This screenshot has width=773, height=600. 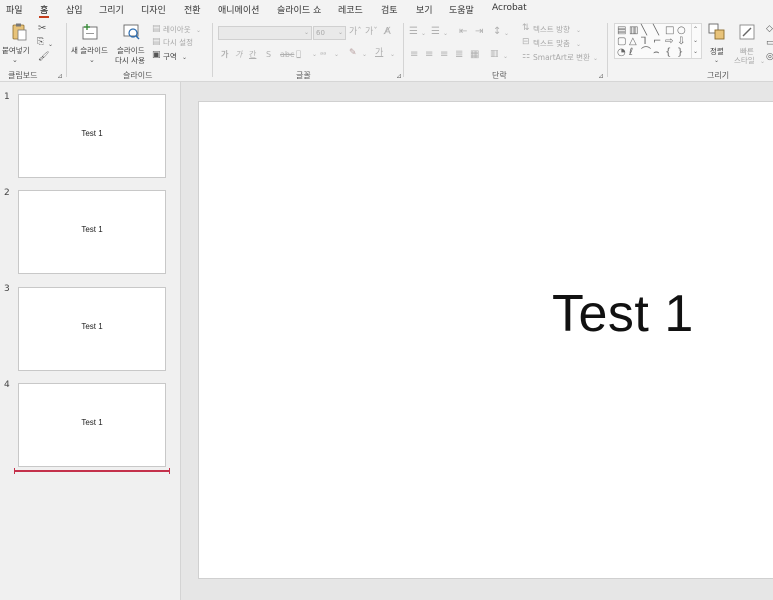 What do you see at coordinates (717, 32) in the screenshot?
I see `arrange-icon` at bounding box center [717, 32].